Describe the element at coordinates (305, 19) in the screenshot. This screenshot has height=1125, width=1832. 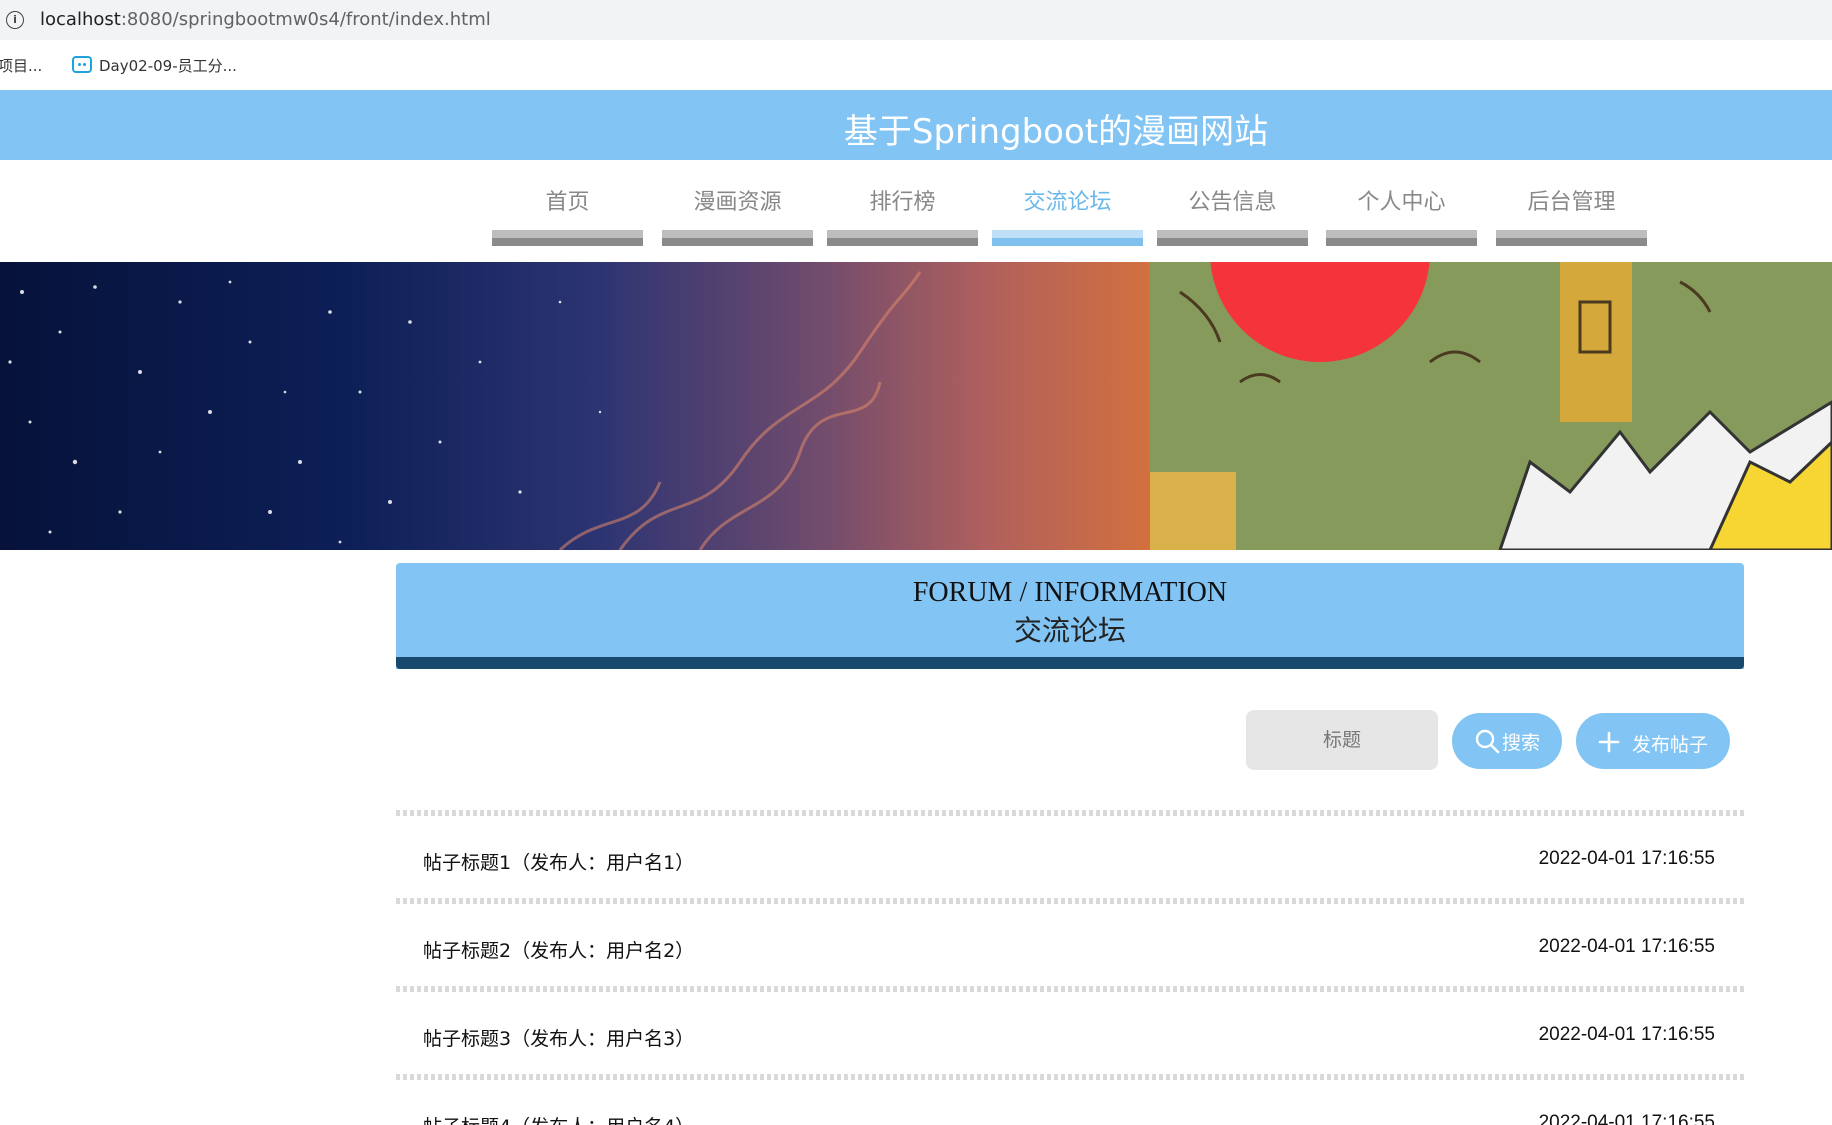
I see `url-path: :8080/springbootmw0s4/front/index.html` at that location.